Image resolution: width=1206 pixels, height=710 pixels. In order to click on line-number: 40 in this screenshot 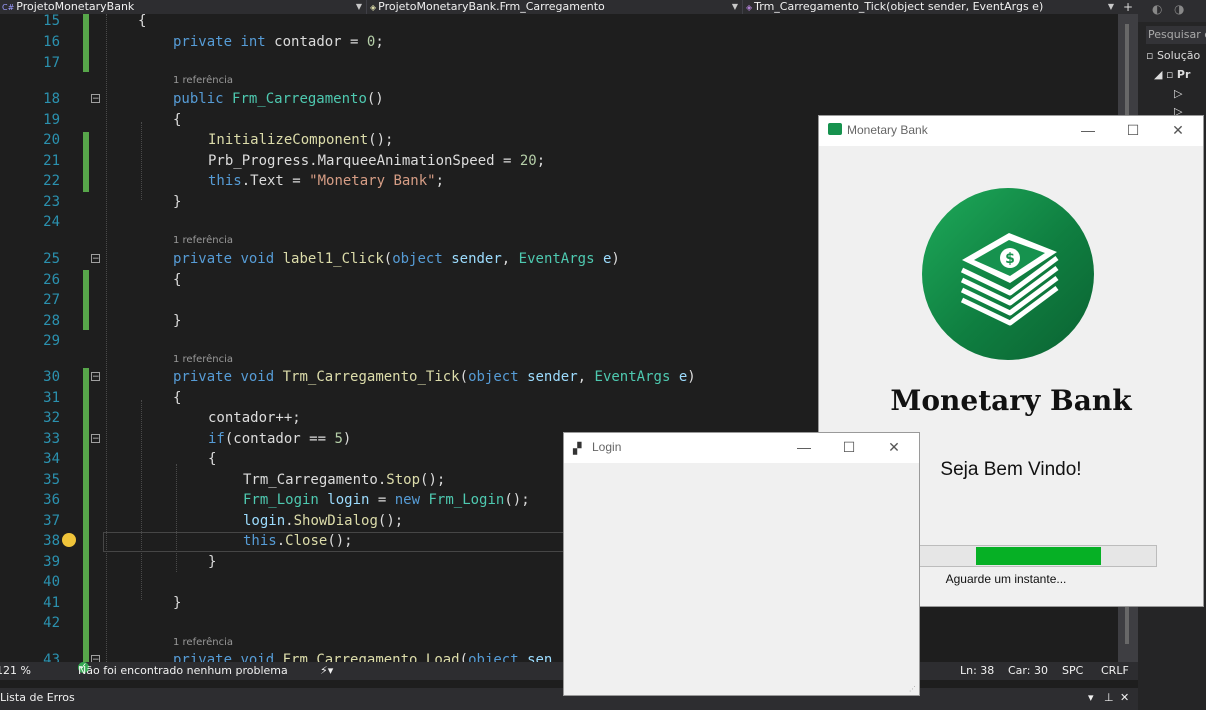, I will do `click(51, 582)`.